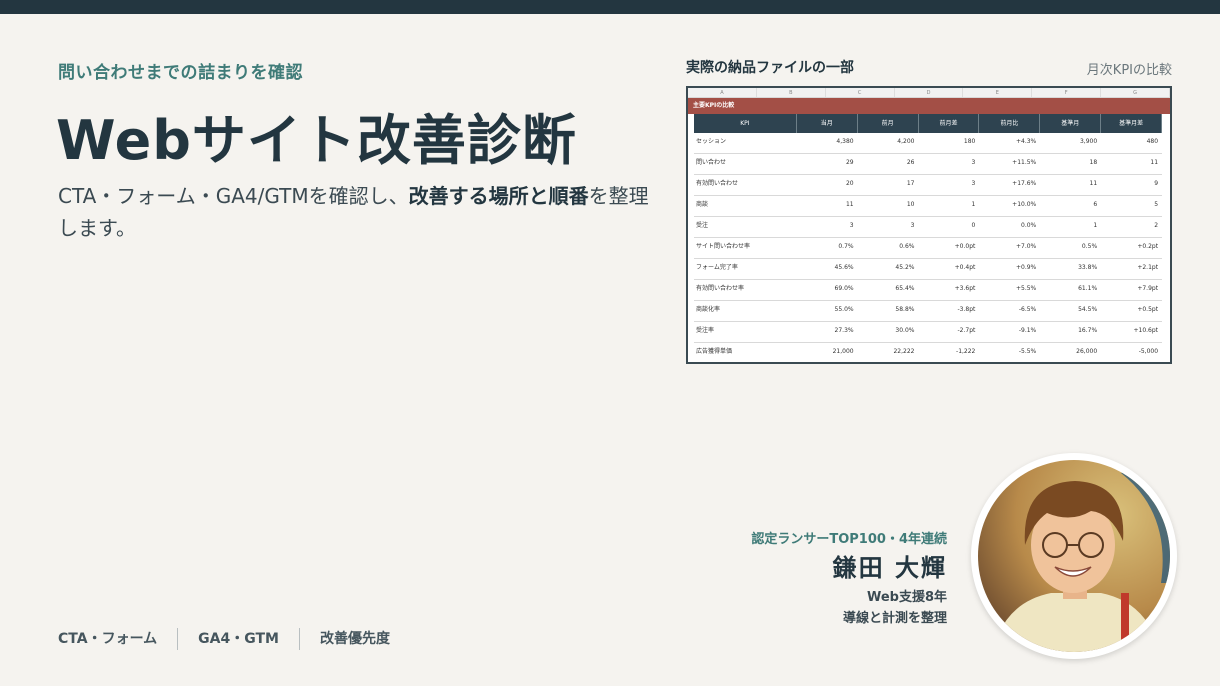 The height and width of the screenshot is (686, 1220). I want to click on sheet-banner: 主要KPIの比較, so click(929, 106).